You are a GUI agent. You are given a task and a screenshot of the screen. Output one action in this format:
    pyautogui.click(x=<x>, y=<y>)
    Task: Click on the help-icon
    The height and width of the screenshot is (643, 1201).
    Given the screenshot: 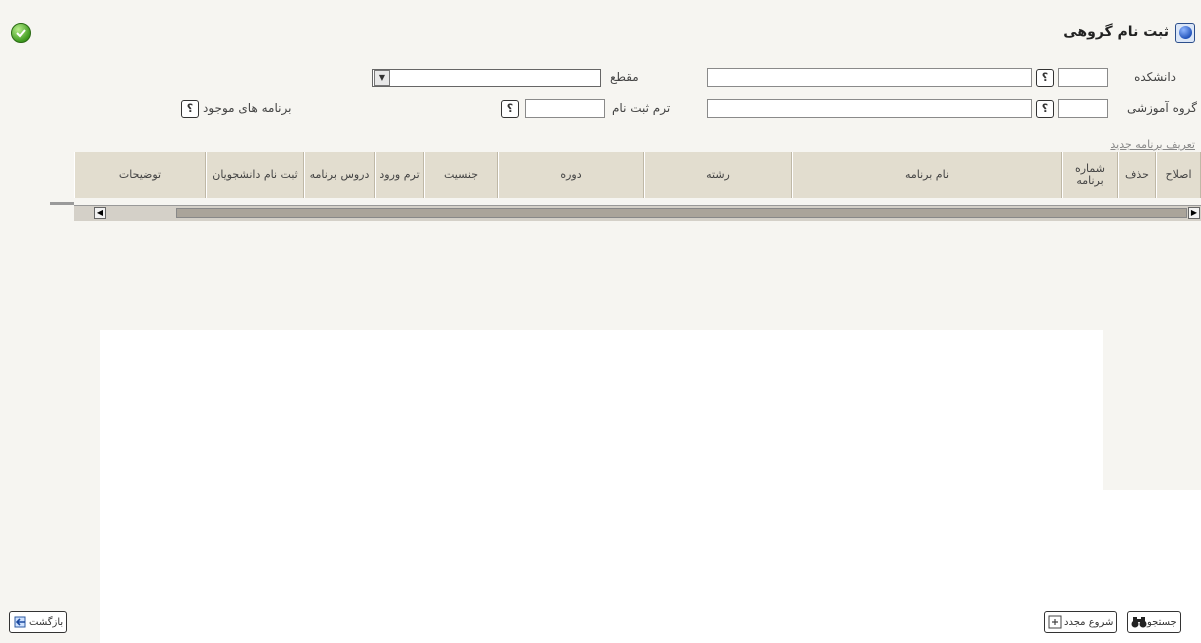 What is the action you would take?
    pyautogui.click(x=1185, y=33)
    